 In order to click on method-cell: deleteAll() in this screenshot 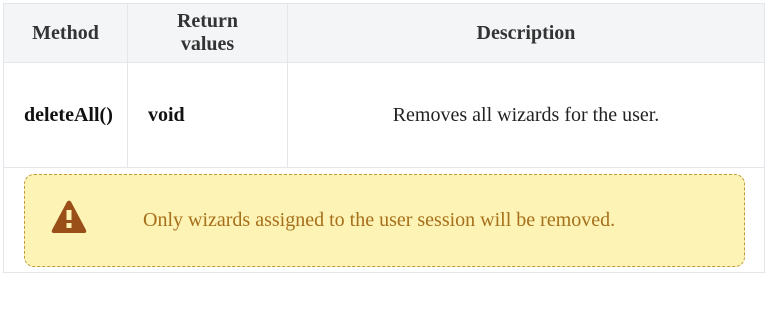, I will do `click(65, 115)`.